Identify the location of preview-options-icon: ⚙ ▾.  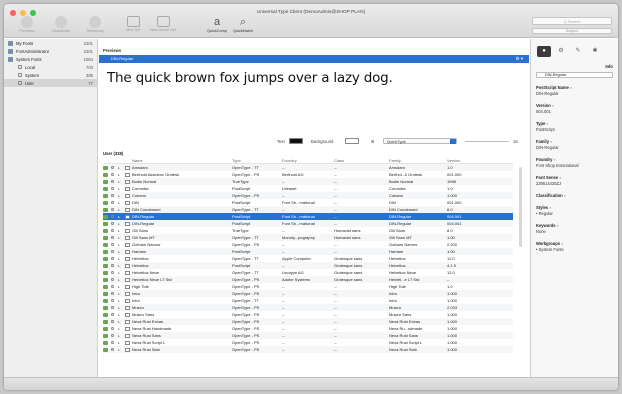
(519, 59).